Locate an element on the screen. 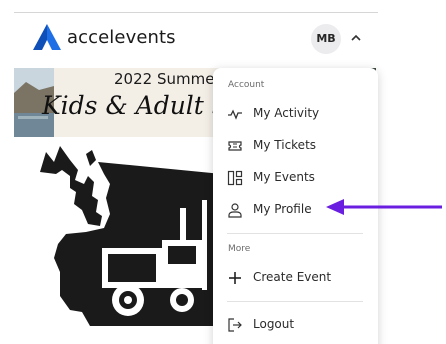 Image resolution: width=446 pixels, height=344 pixels. menu-item-label: Create Event is located at coordinates (292, 277).